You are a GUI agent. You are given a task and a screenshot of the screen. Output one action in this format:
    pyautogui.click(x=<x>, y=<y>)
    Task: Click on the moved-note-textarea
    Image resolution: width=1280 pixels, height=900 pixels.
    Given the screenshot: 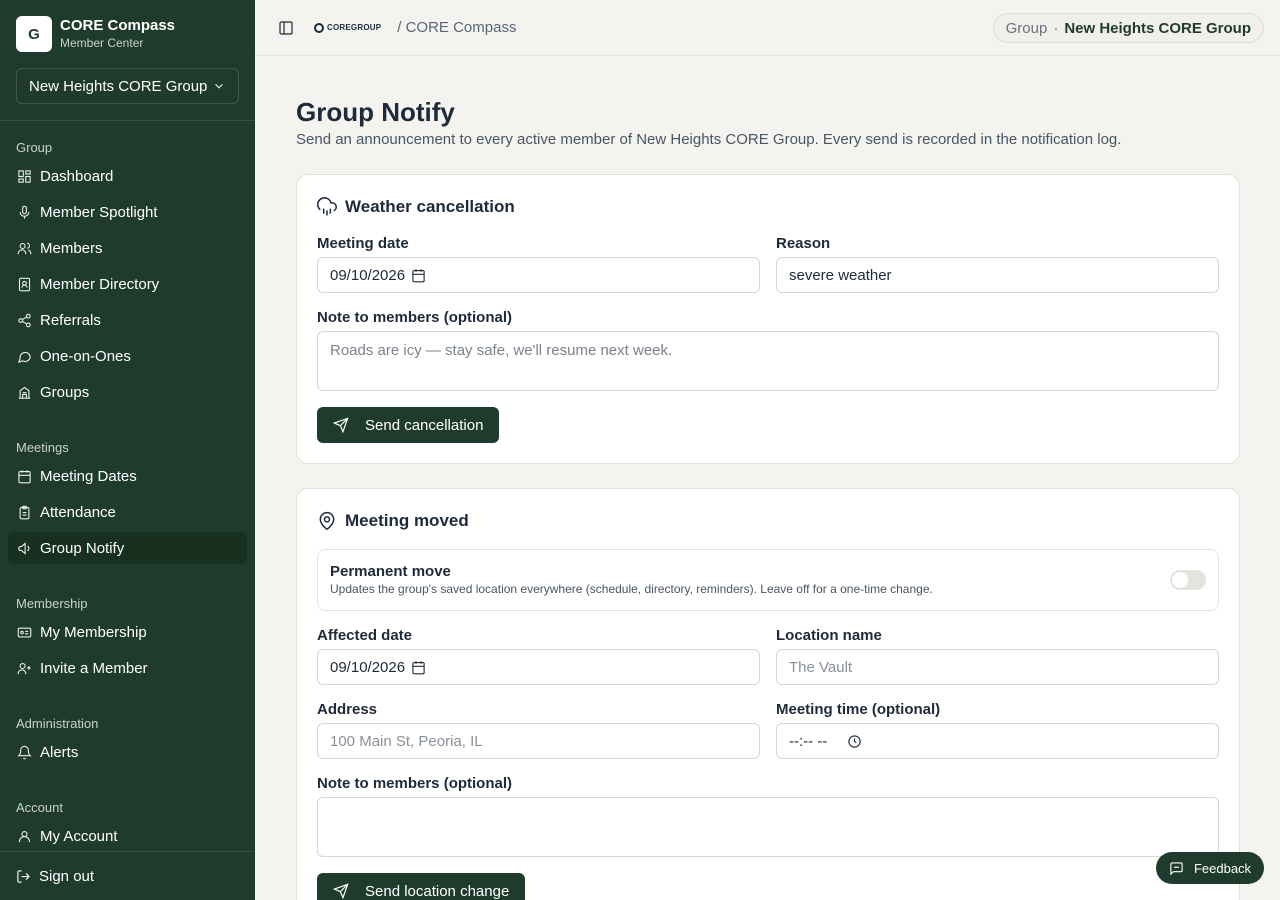 What is the action you would take?
    pyautogui.click(x=768, y=827)
    